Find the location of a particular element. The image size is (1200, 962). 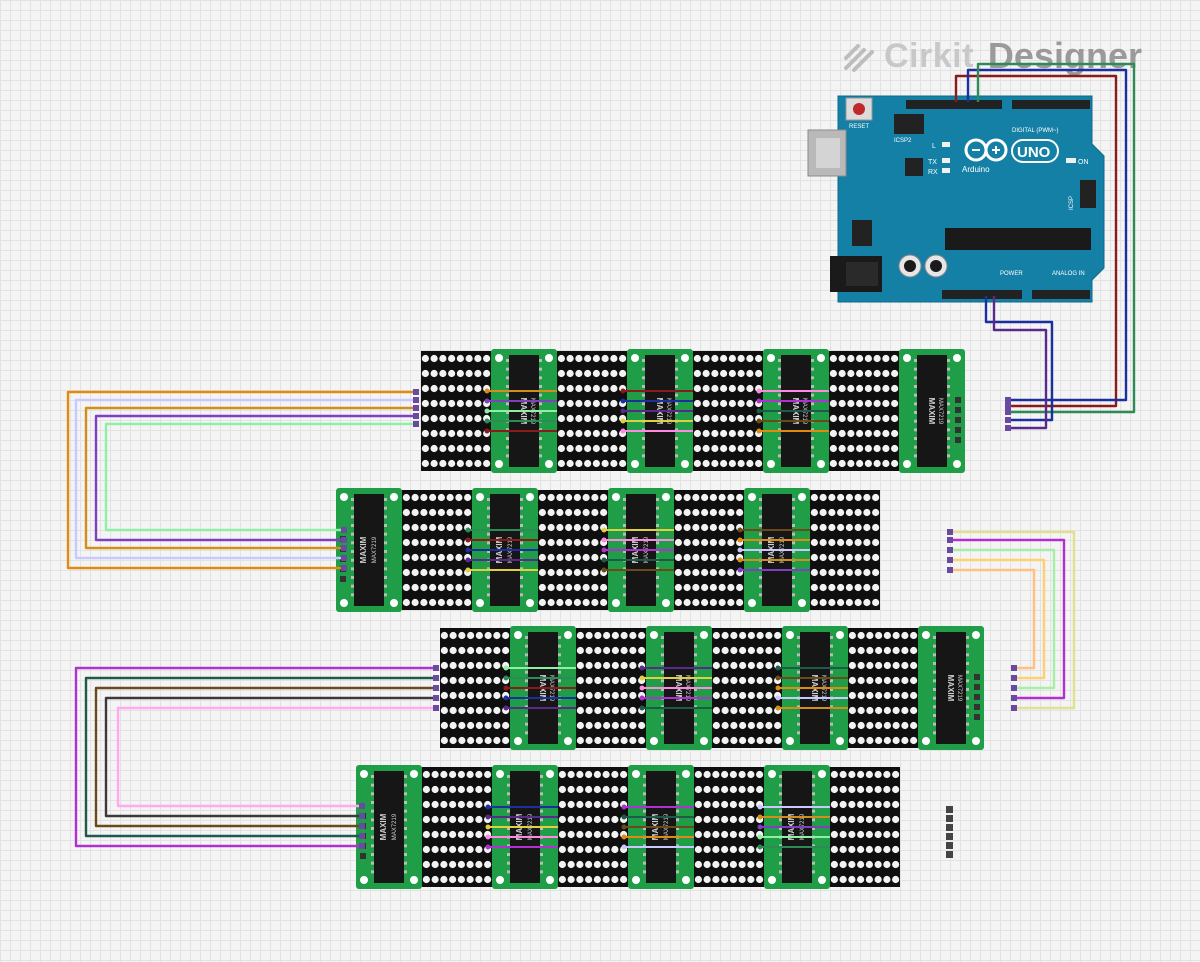

board-name: UNO is located at coordinates (1034, 152).